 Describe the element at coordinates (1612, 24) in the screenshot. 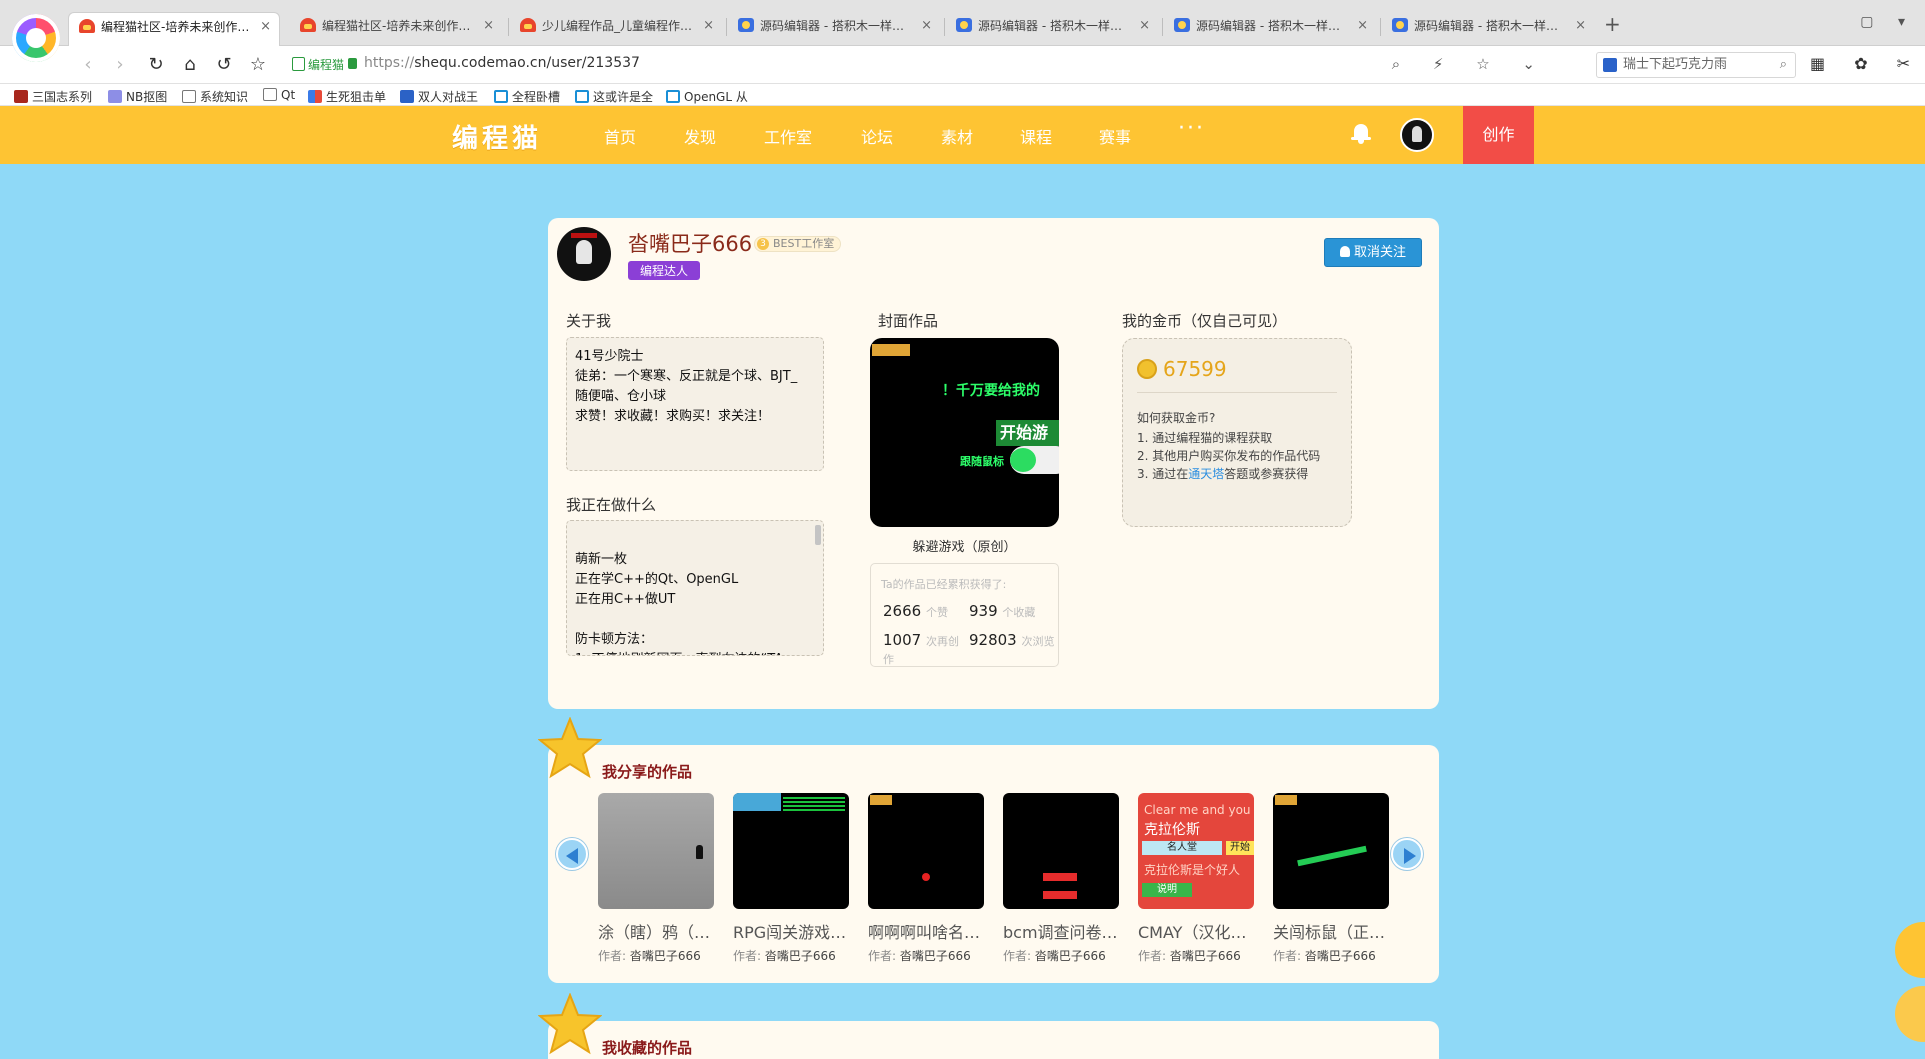

I see `new-tab-button: +` at that location.